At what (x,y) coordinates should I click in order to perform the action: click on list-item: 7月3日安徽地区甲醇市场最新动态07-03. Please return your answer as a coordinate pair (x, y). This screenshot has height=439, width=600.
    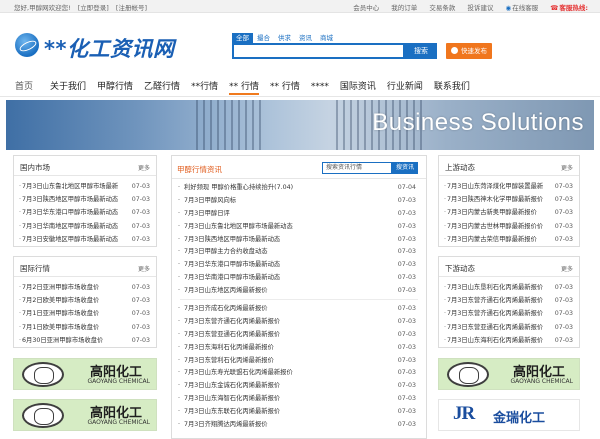
    Looking at the image, I should click on (85, 239).